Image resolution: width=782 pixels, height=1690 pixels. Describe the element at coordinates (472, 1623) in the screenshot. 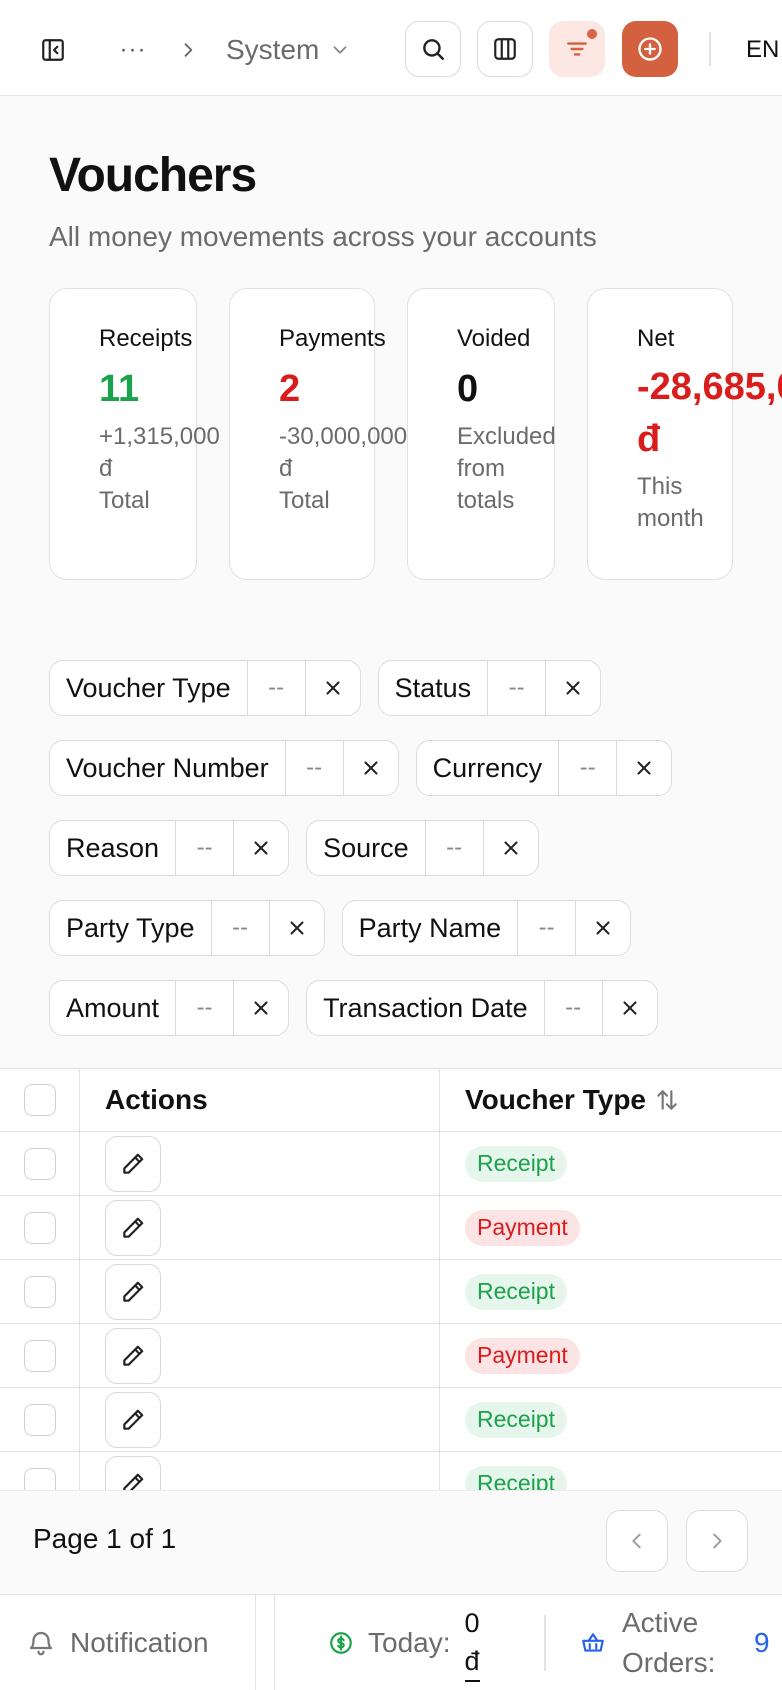

I see `today-amount: 0` at that location.